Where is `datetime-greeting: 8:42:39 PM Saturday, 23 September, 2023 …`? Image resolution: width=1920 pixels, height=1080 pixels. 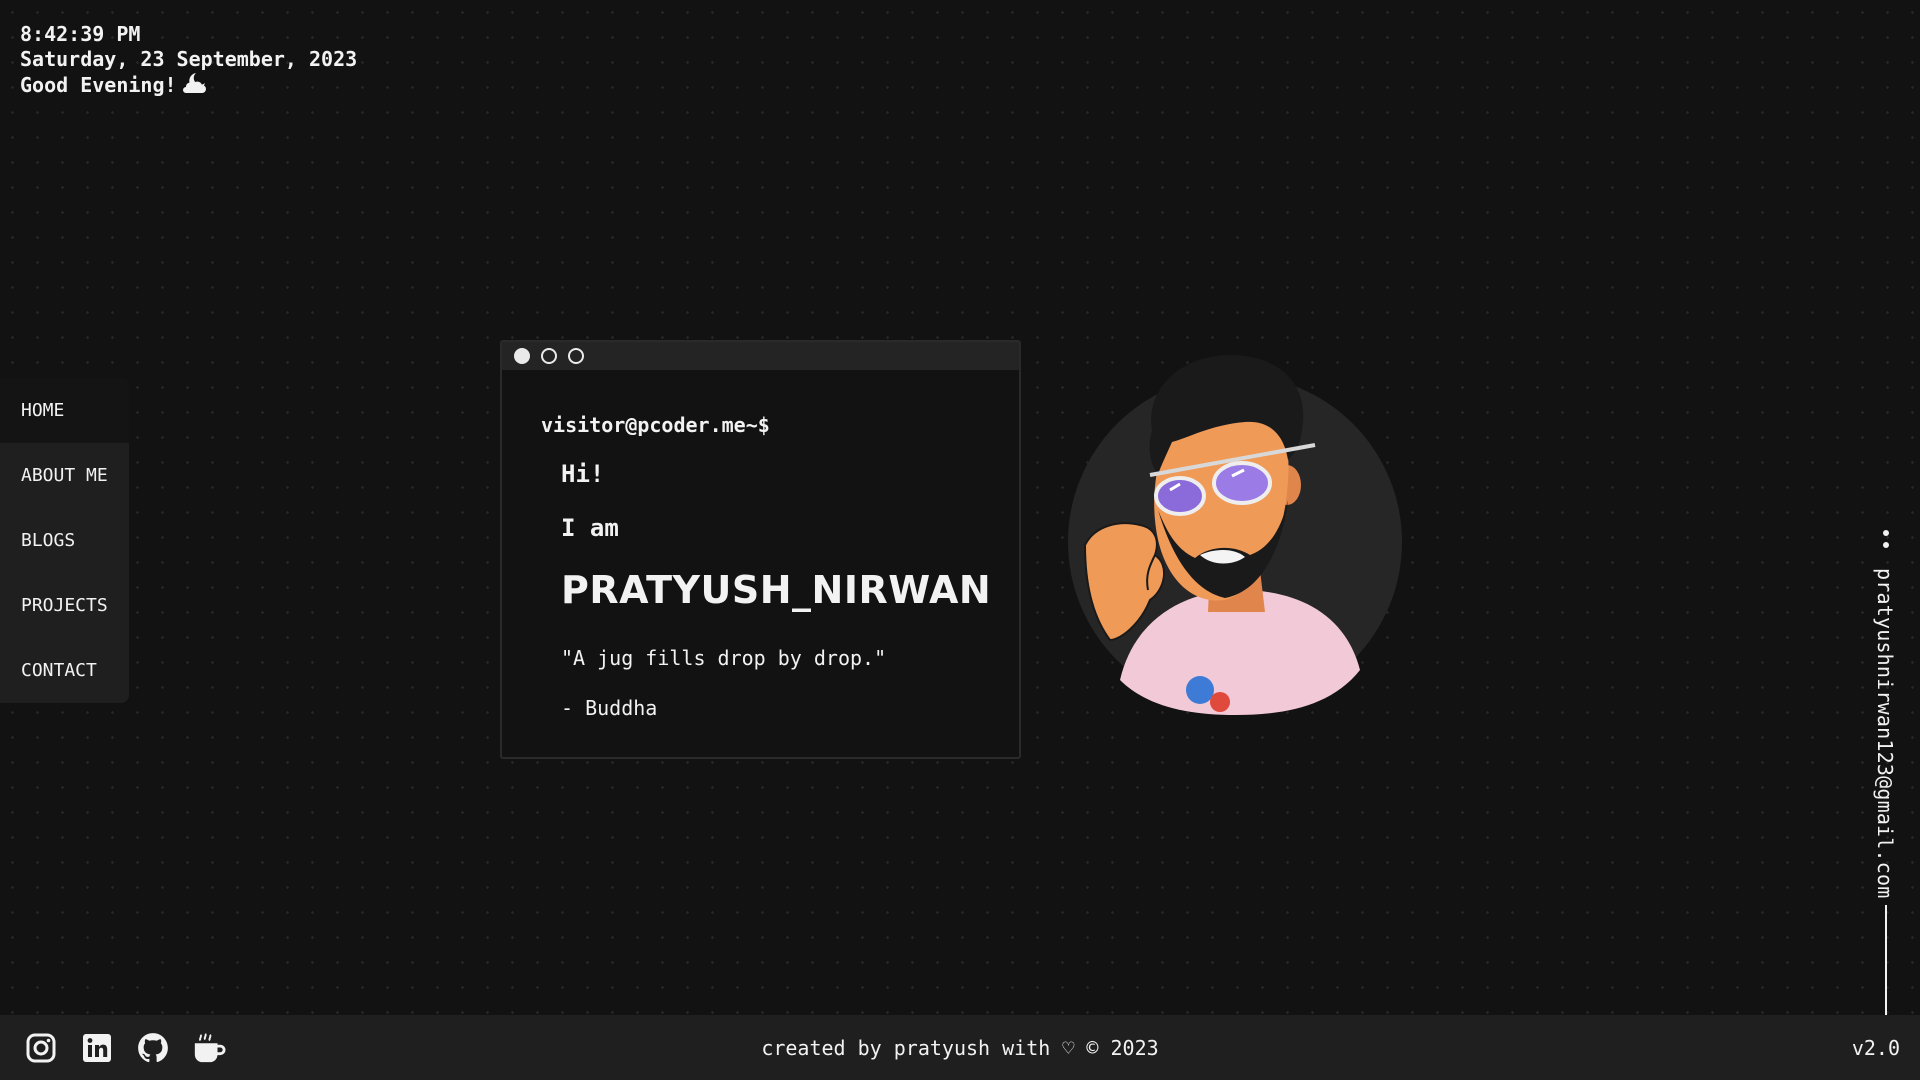 datetime-greeting: 8:42:39 PM Saturday, 23 September, 2023 … is located at coordinates (188, 61).